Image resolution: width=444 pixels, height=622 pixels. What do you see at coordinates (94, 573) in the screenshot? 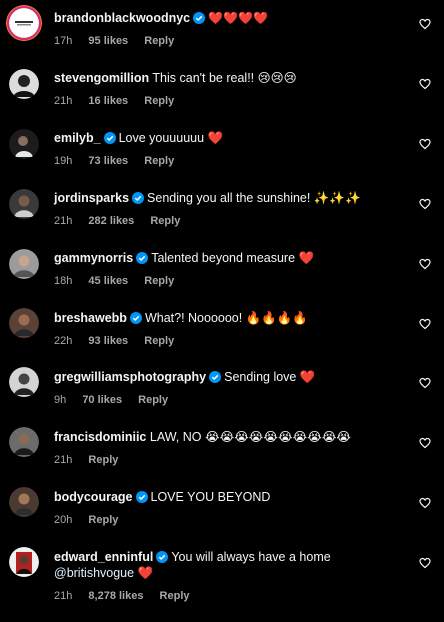
I see `mention-link: @britishvogue` at bounding box center [94, 573].